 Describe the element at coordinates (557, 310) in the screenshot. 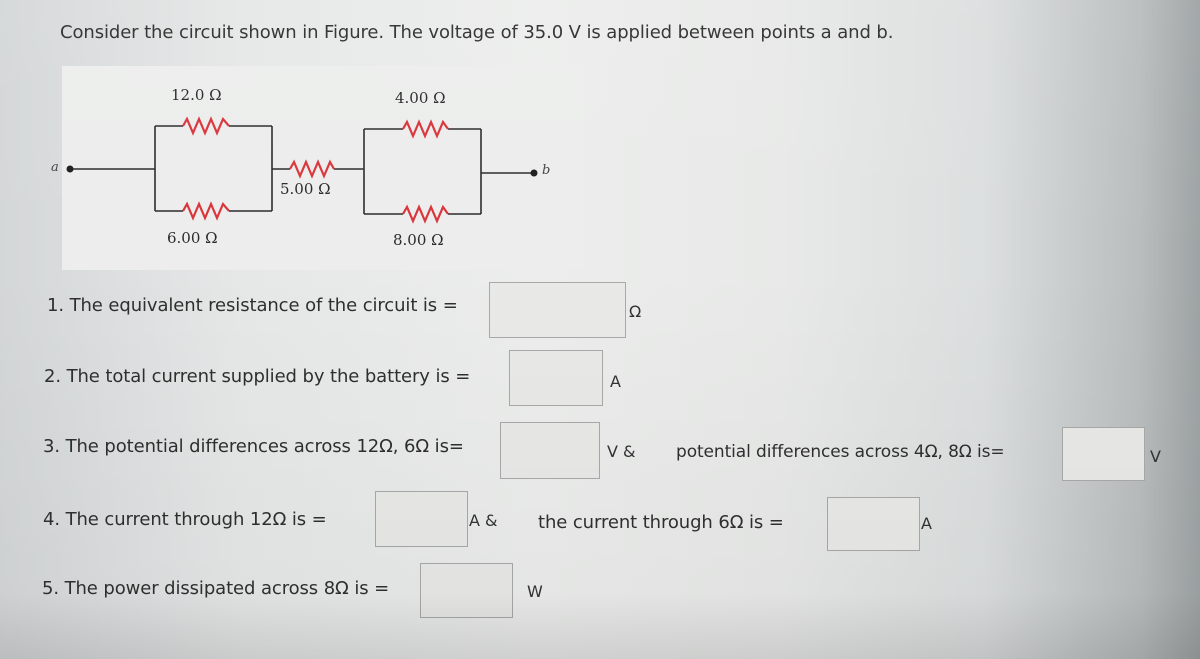

I see `equivalent-resistance-input` at that location.